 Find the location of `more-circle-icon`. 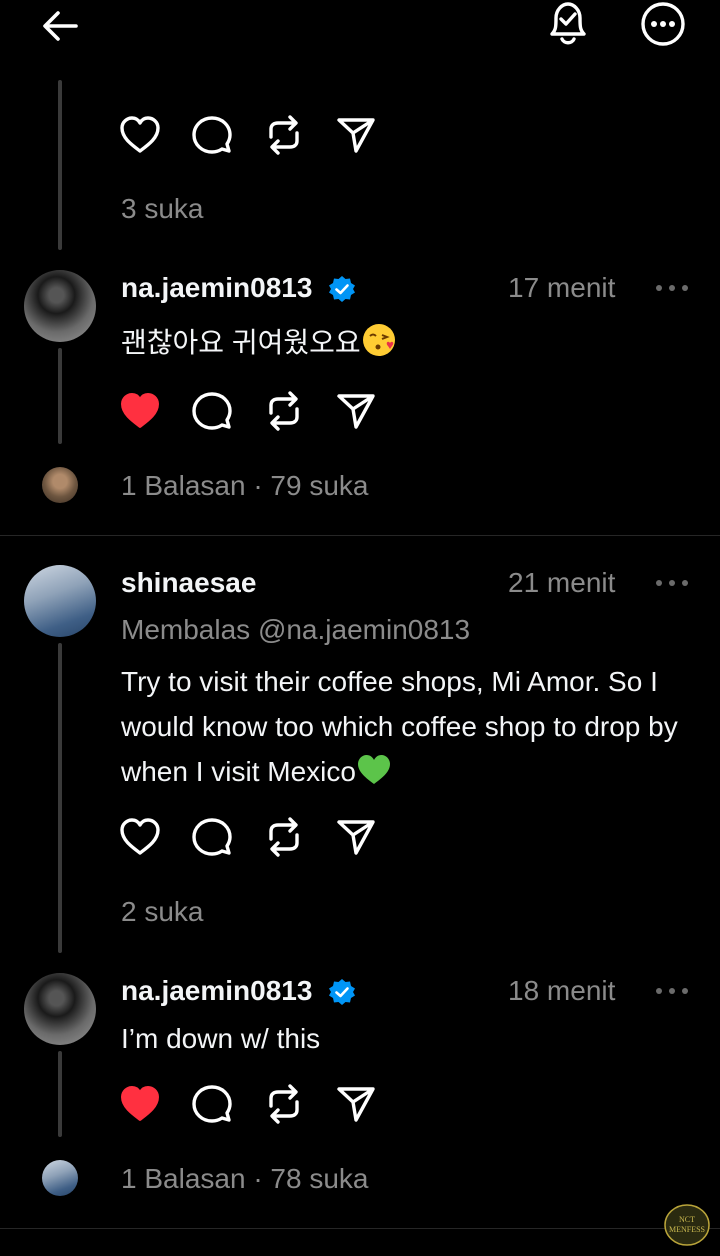

more-circle-icon is located at coordinates (663, 24).